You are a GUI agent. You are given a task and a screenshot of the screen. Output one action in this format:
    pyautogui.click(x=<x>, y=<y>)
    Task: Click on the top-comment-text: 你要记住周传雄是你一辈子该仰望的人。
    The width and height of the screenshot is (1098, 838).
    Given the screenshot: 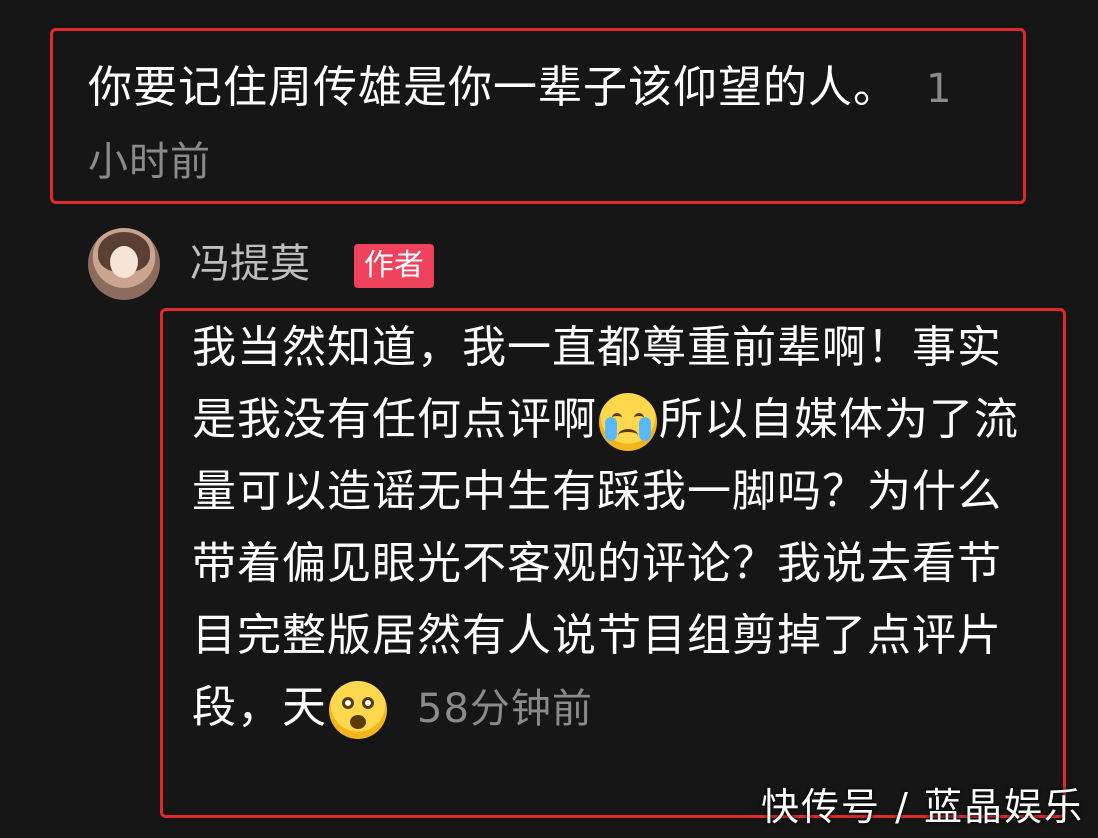 What is the action you would take?
    pyautogui.click(x=493, y=87)
    